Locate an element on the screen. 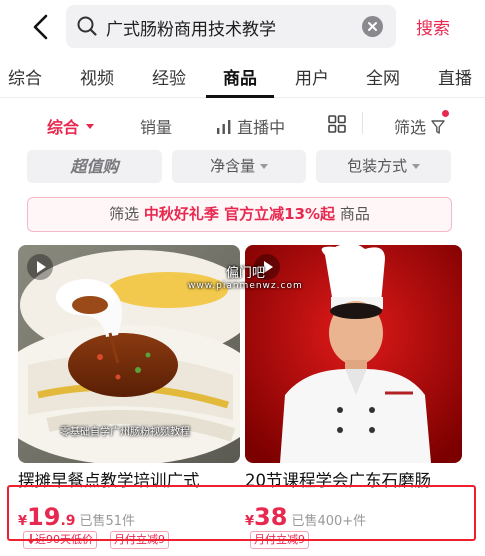 This screenshot has height=556, width=485. sort-live: 直播中 is located at coordinates (250, 126).